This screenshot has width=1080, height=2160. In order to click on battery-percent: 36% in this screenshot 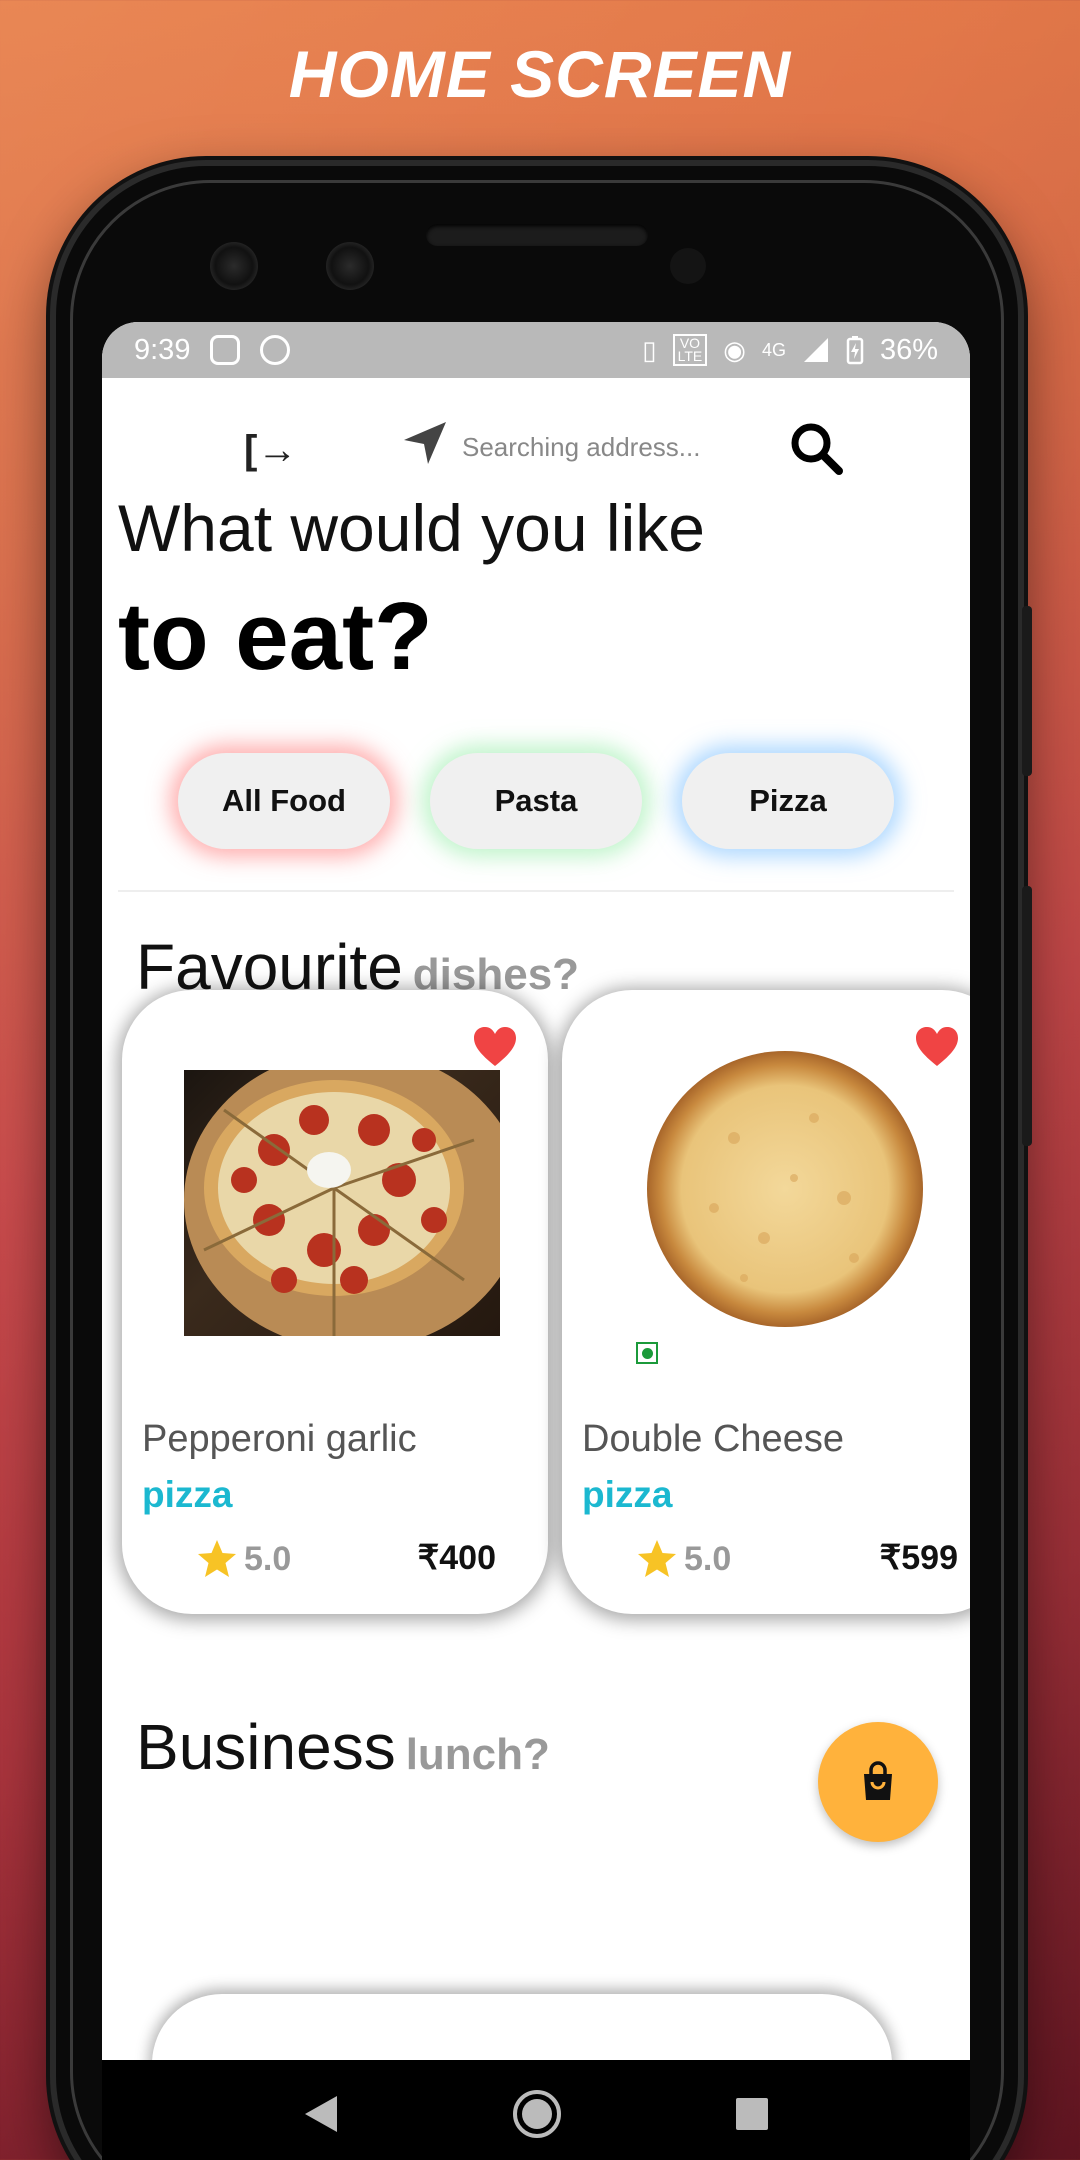, I will do `click(908, 349)`.